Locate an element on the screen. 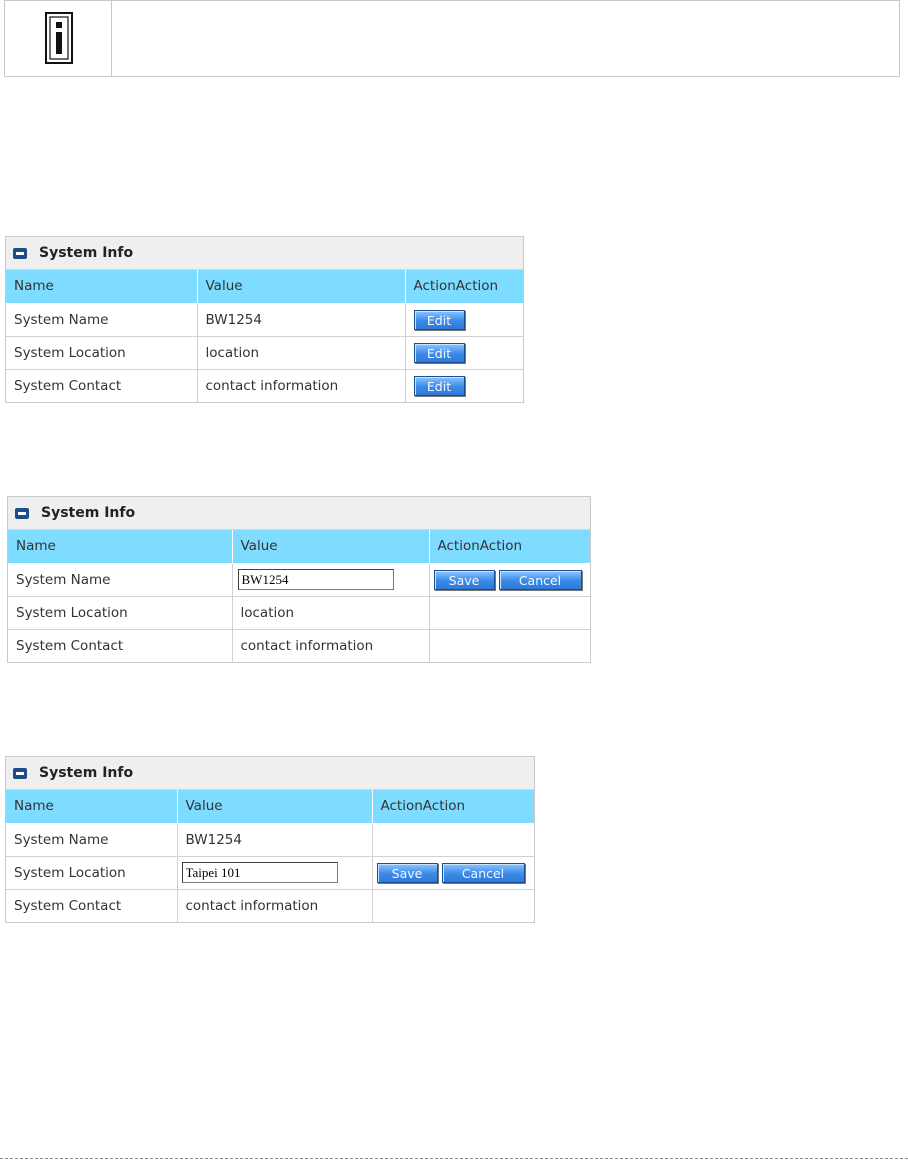 The width and height of the screenshot is (908, 1163). table-row: System Name BW1254 is located at coordinates (270, 840).